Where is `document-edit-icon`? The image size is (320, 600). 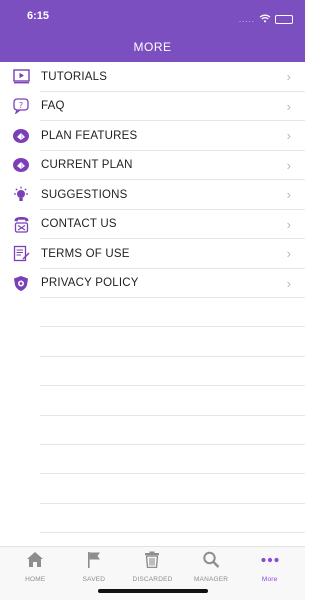 document-edit-icon is located at coordinates (21, 253).